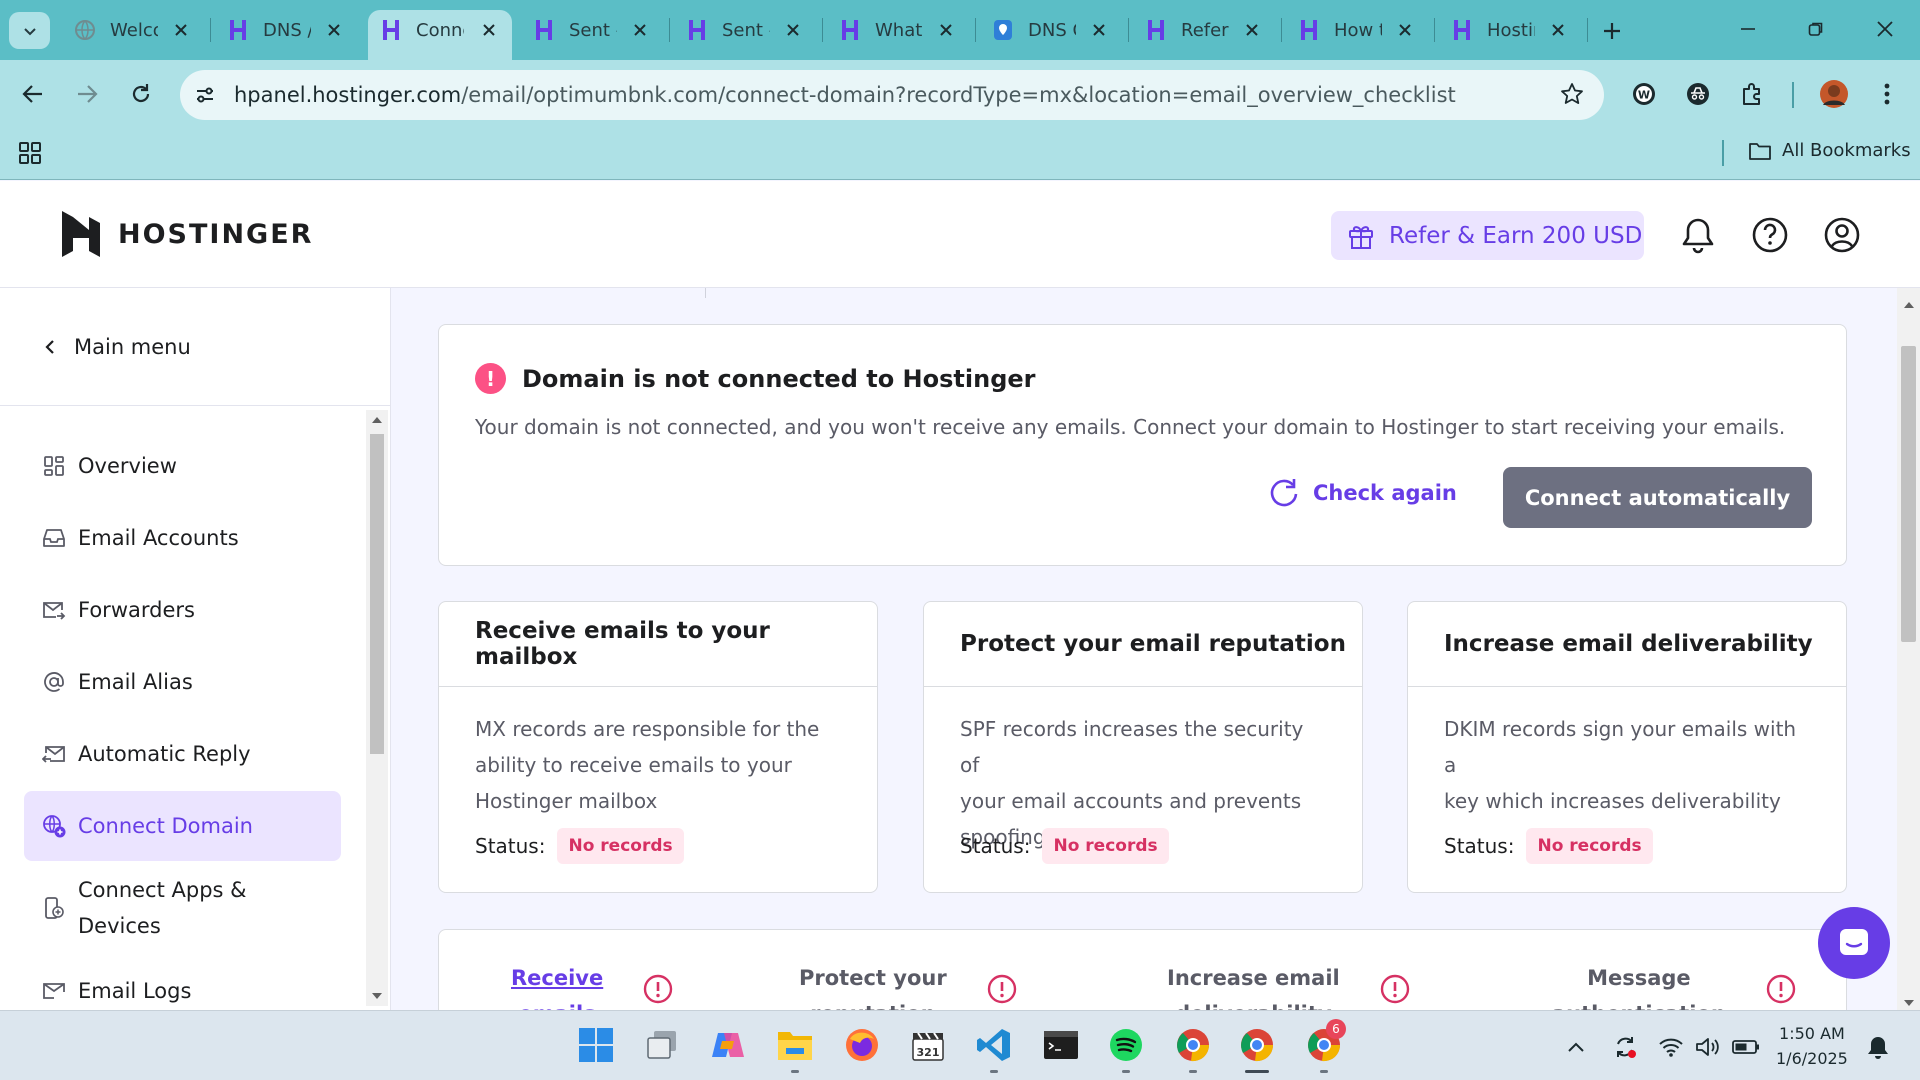 This screenshot has height=1080, width=1920. Describe the element at coordinates (1204, 30) in the screenshot. I see `browser-tab: Referr` at that location.